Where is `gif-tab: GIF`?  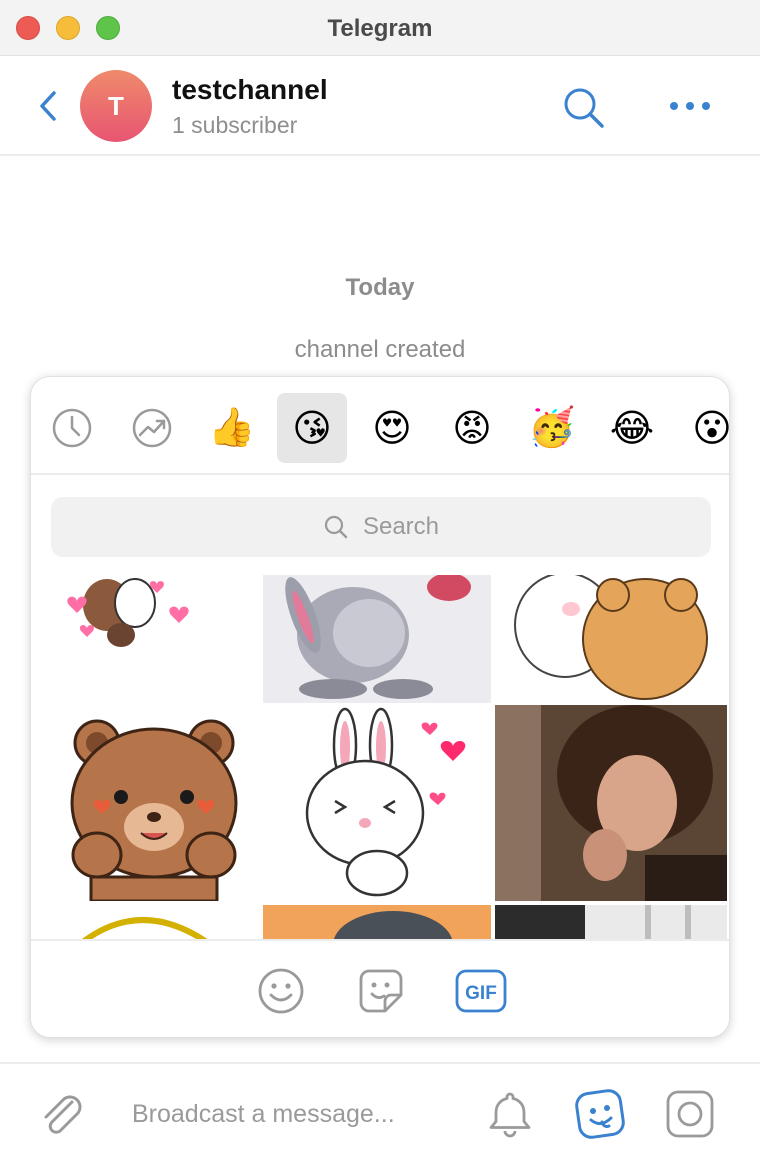 gif-tab: GIF is located at coordinates (481, 991).